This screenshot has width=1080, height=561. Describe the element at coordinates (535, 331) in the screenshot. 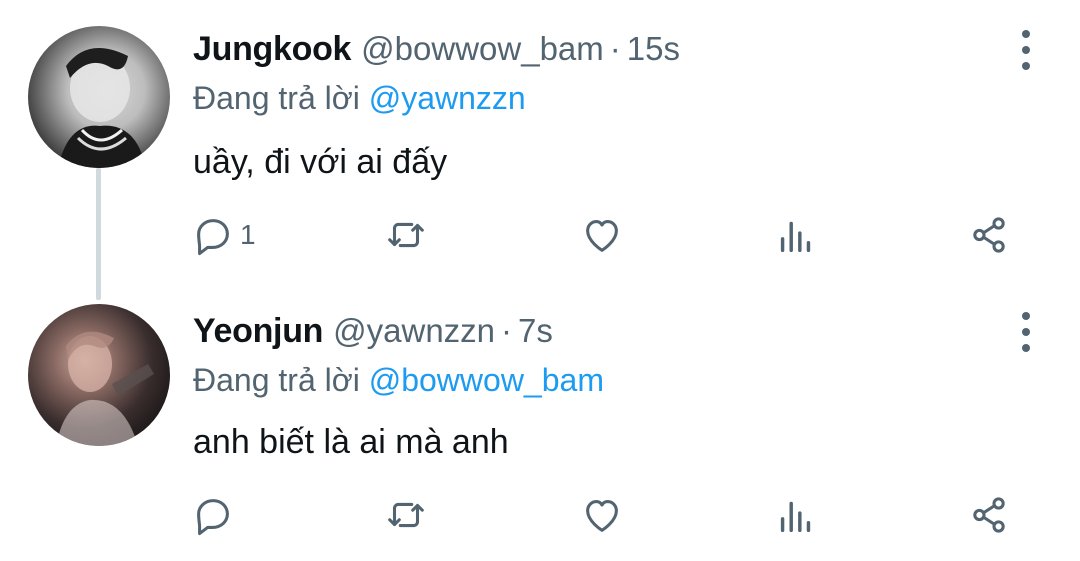

I see `timestamp: 7s` at that location.